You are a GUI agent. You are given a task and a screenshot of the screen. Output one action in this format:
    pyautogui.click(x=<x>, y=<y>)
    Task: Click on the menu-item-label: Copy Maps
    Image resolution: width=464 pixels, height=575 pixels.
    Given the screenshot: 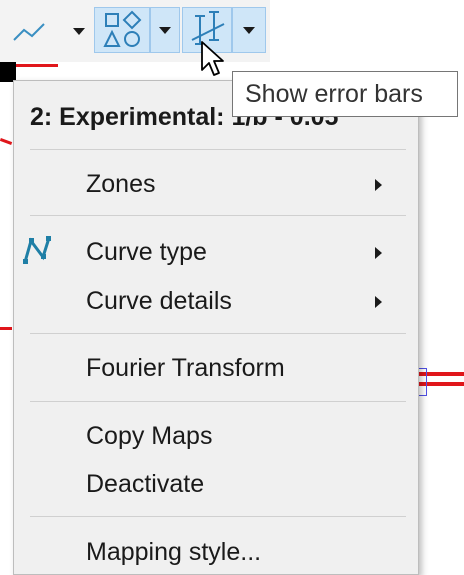 What is the action you would take?
    pyautogui.click(x=149, y=436)
    